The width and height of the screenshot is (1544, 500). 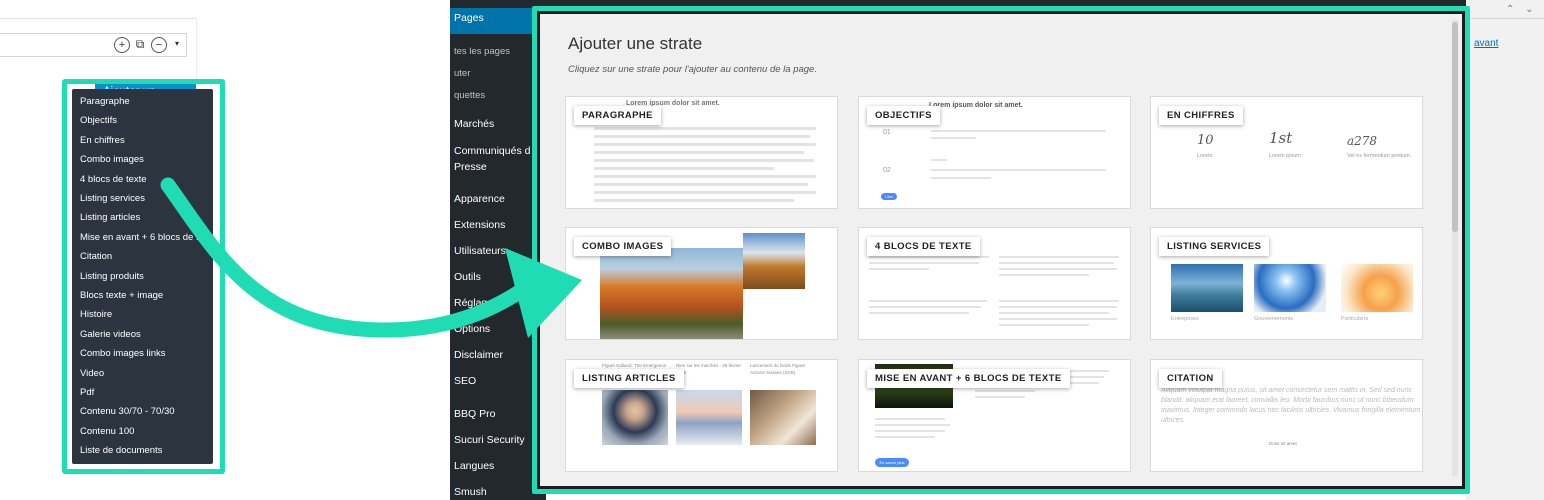 I want to click on module-option: Video, so click(x=146, y=373).